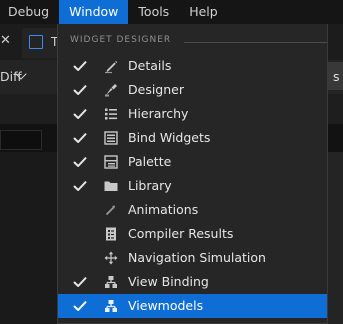 This screenshot has width=343, height=324. Describe the element at coordinates (94, 12) in the screenshot. I see `menu-window: Window` at that location.